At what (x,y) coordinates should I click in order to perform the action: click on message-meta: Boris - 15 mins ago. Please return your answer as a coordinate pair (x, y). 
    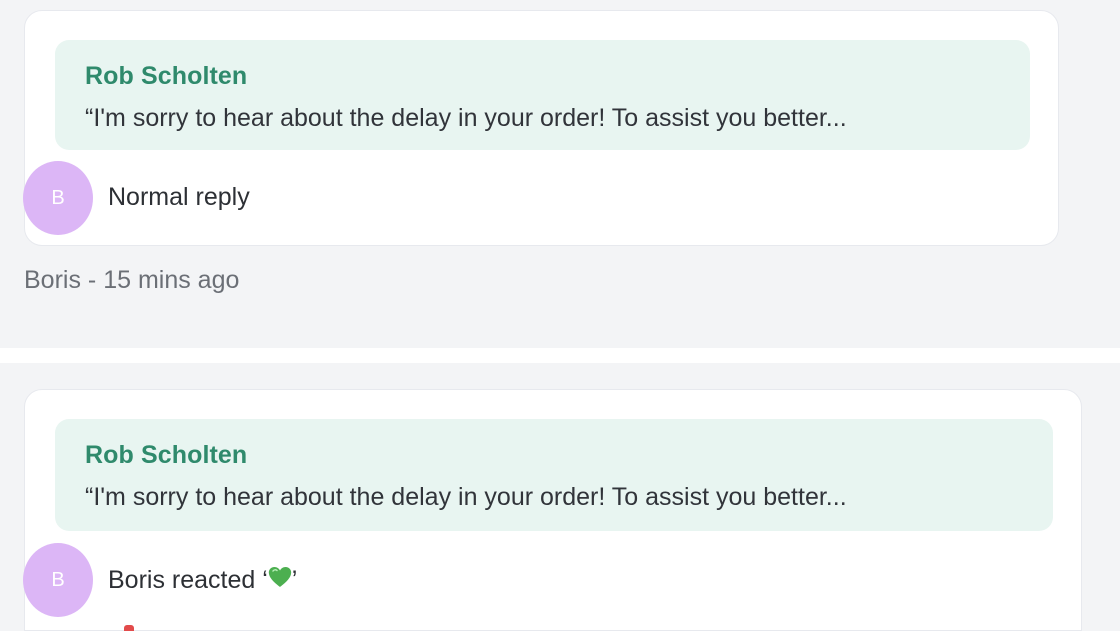
    Looking at the image, I should click on (131, 280).